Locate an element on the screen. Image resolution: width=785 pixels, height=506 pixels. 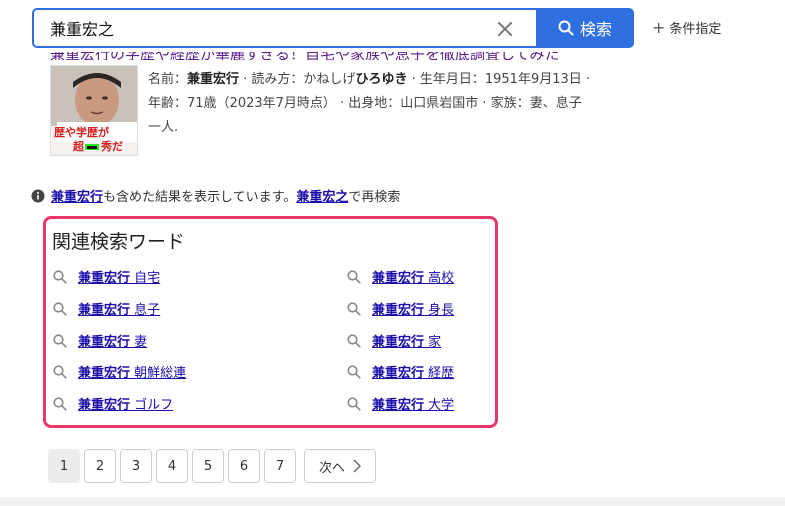
page-1: 1 is located at coordinates (64, 466).